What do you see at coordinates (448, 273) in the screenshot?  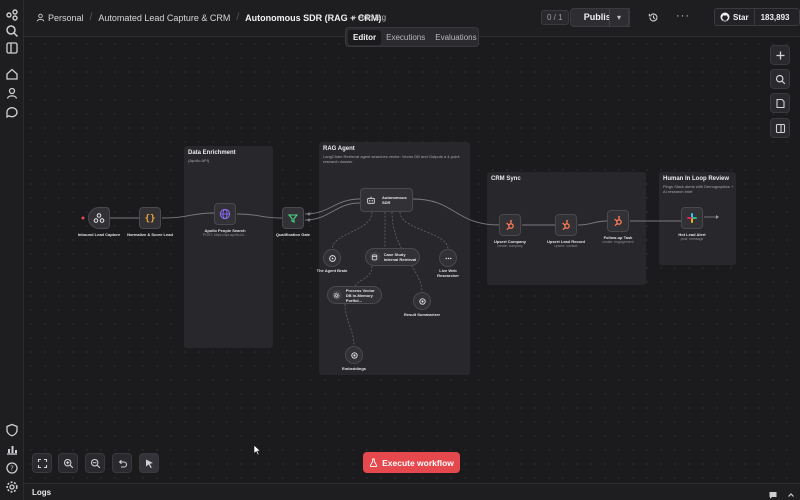 I see `node-label: Live Web Researcher` at bounding box center [448, 273].